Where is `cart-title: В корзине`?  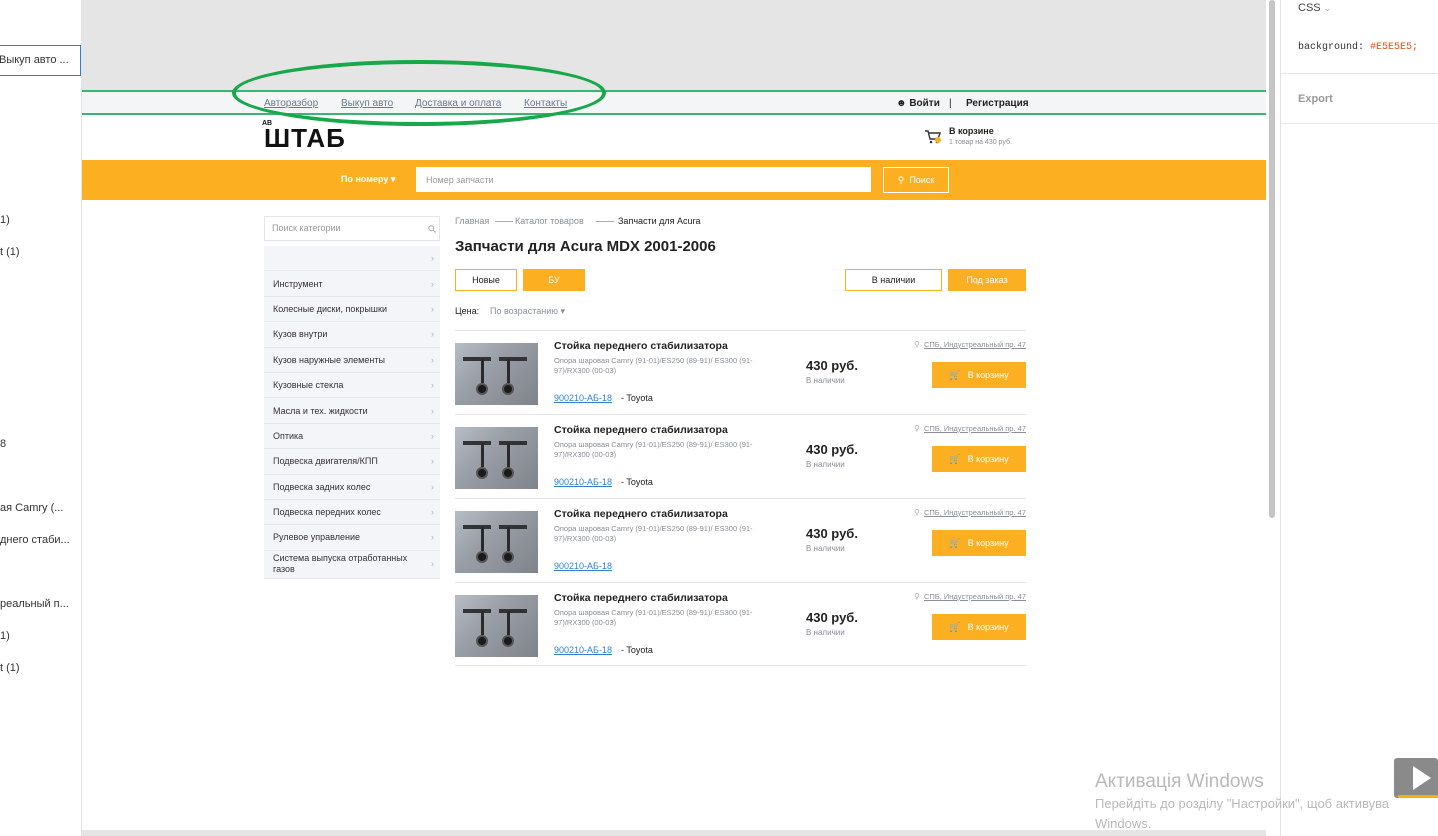 cart-title: В корзине is located at coordinates (971, 131).